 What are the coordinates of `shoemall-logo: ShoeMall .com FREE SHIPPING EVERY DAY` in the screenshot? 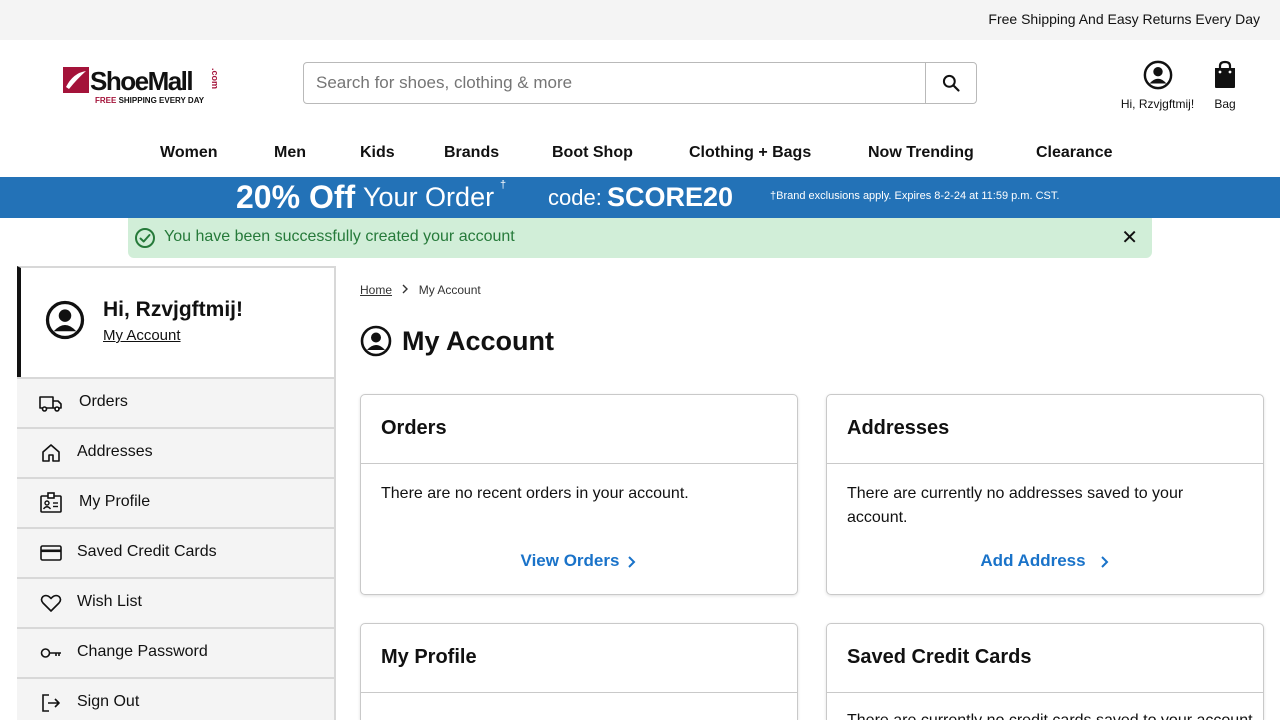 It's located at (143, 88).